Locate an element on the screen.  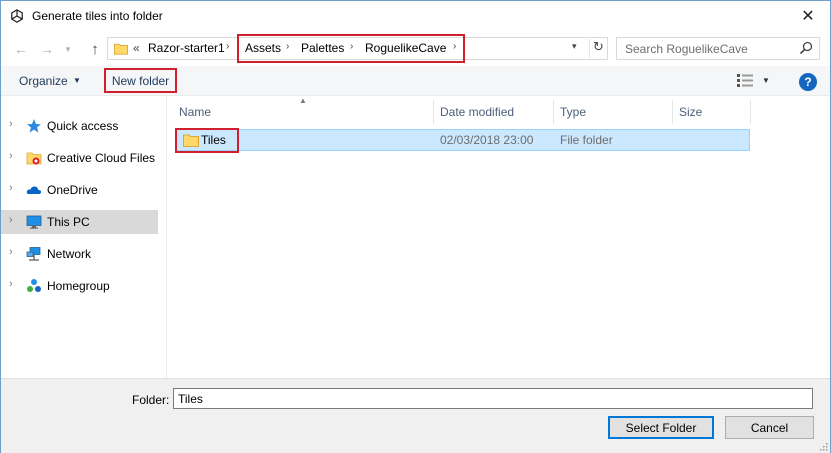
sidebar-item-this-pc: › This PC is located at coordinates (79, 222).